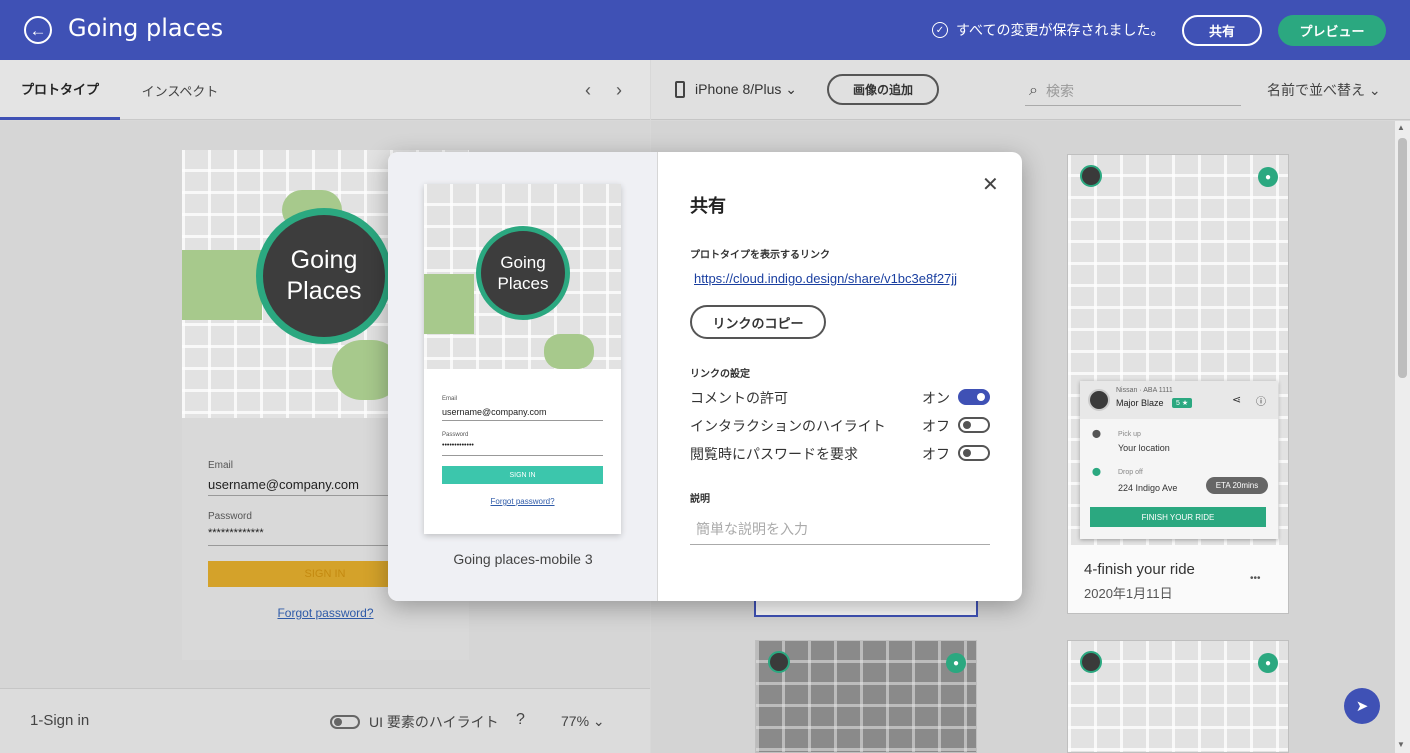 The width and height of the screenshot is (1410, 753). Describe the element at coordinates (619, 90) in the screenshot. I see `chevron-right-icon: ›` at that location.